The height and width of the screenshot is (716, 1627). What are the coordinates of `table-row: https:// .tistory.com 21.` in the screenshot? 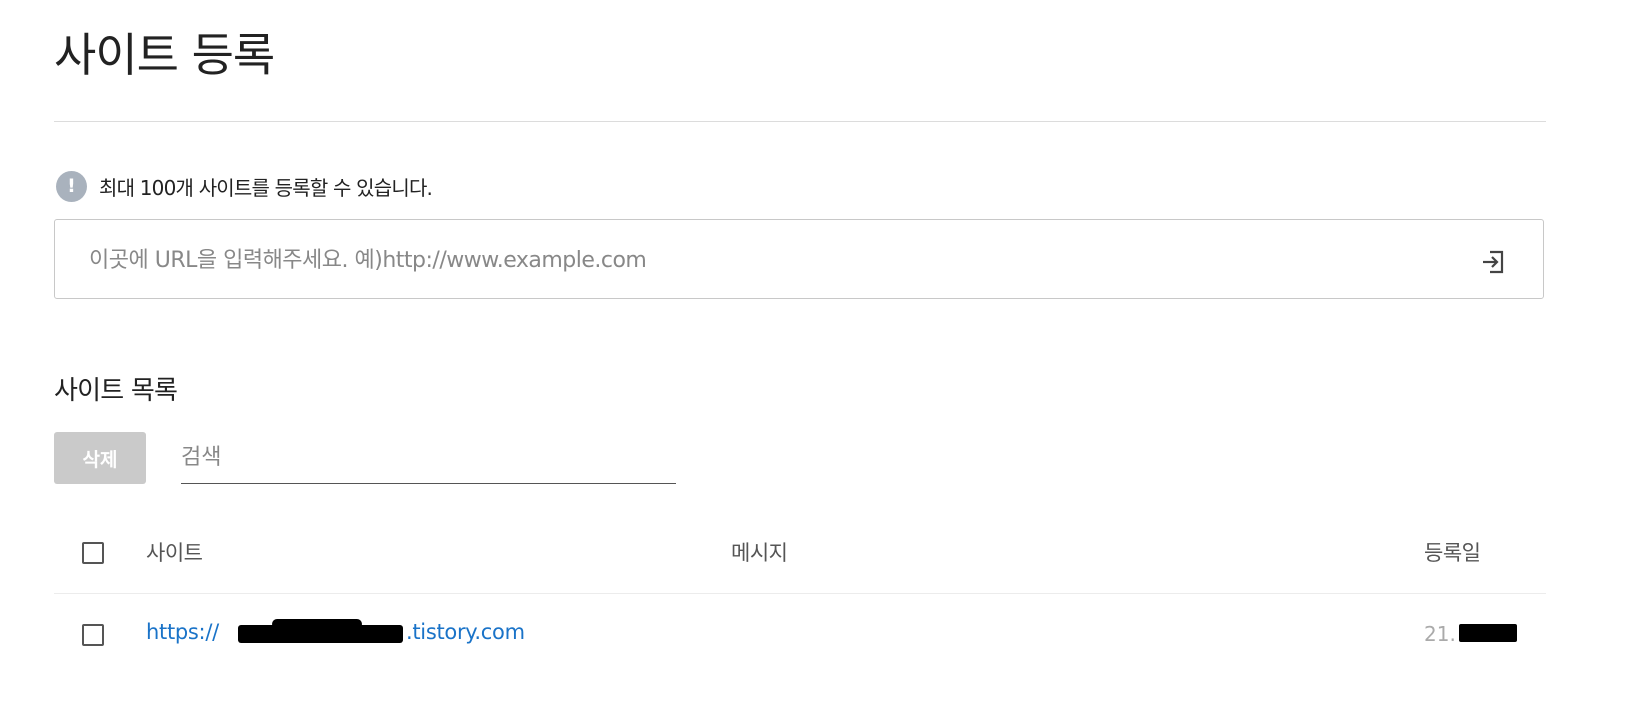 It's located at (800, 634).